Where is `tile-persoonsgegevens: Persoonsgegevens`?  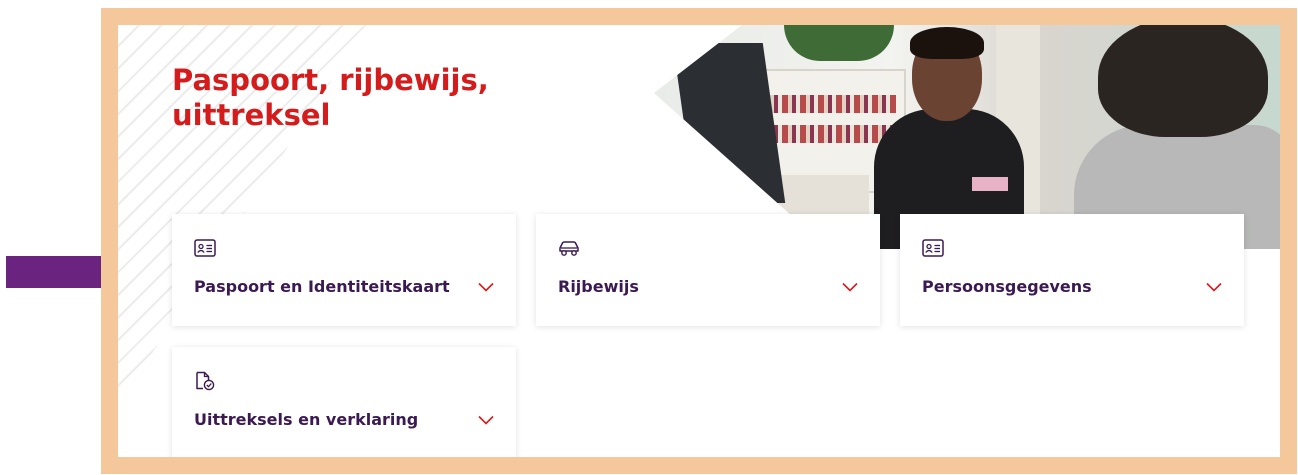 tile-persoonsgegevens: Persoonsgegevens is located at coordinates (1072, 270).